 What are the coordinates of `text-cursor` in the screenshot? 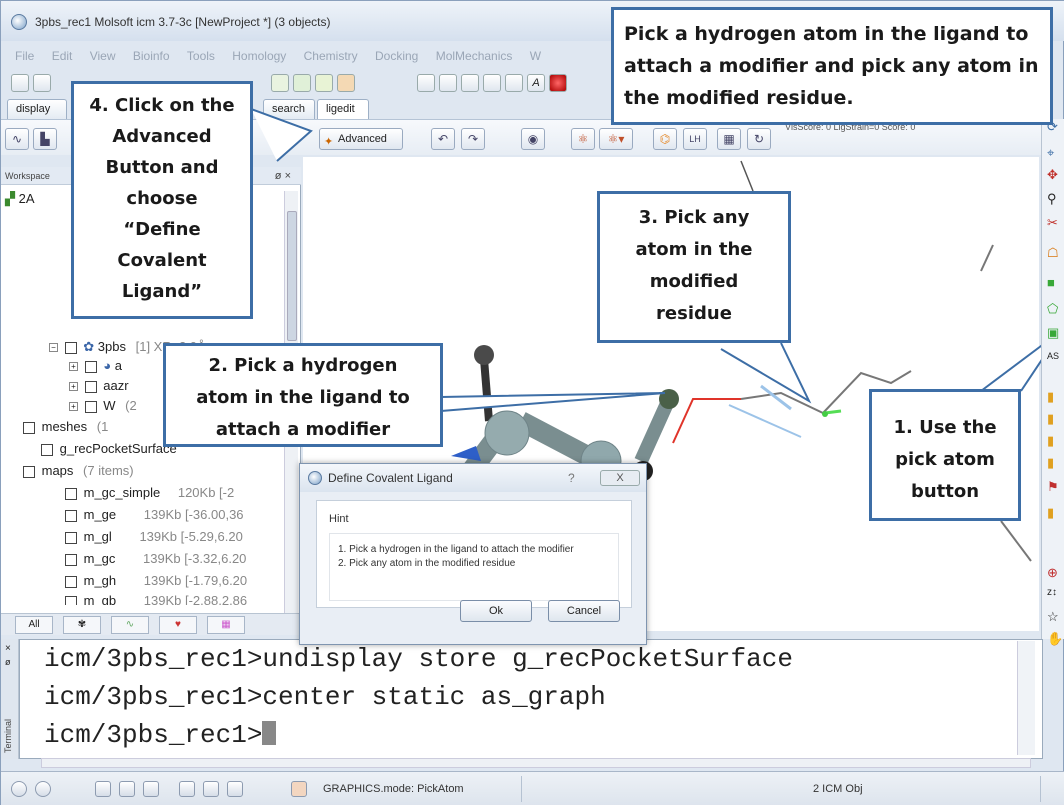 It's located at (269, 733).